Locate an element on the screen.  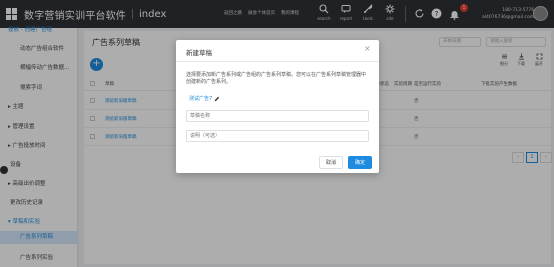
campaign-select-link: 测试广告7 is located at coordinates (204, 98).